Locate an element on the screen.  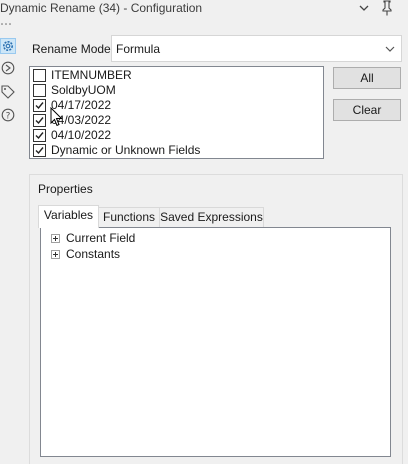
field-label: 04/10/2022 is located at coordinates (81, 135).